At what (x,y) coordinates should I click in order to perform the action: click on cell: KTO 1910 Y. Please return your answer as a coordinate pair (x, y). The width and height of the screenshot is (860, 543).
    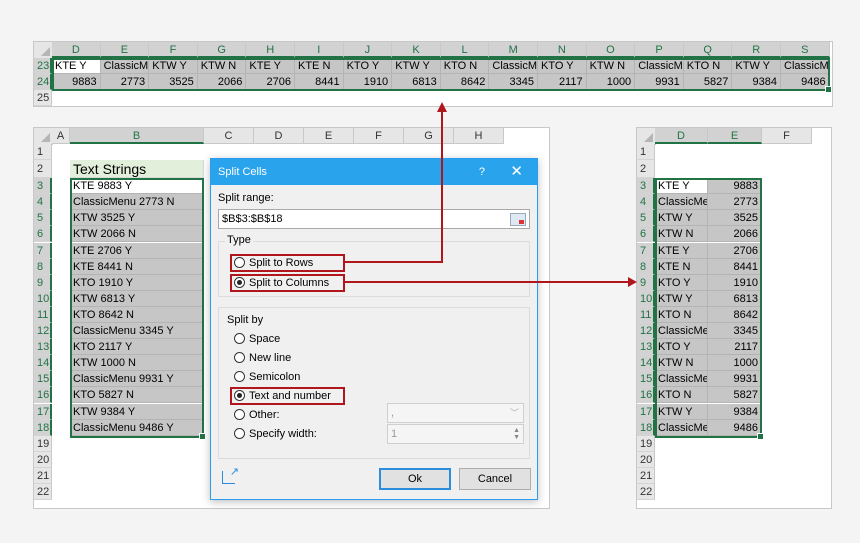
    Looking at the image, I should click on (137, 282).